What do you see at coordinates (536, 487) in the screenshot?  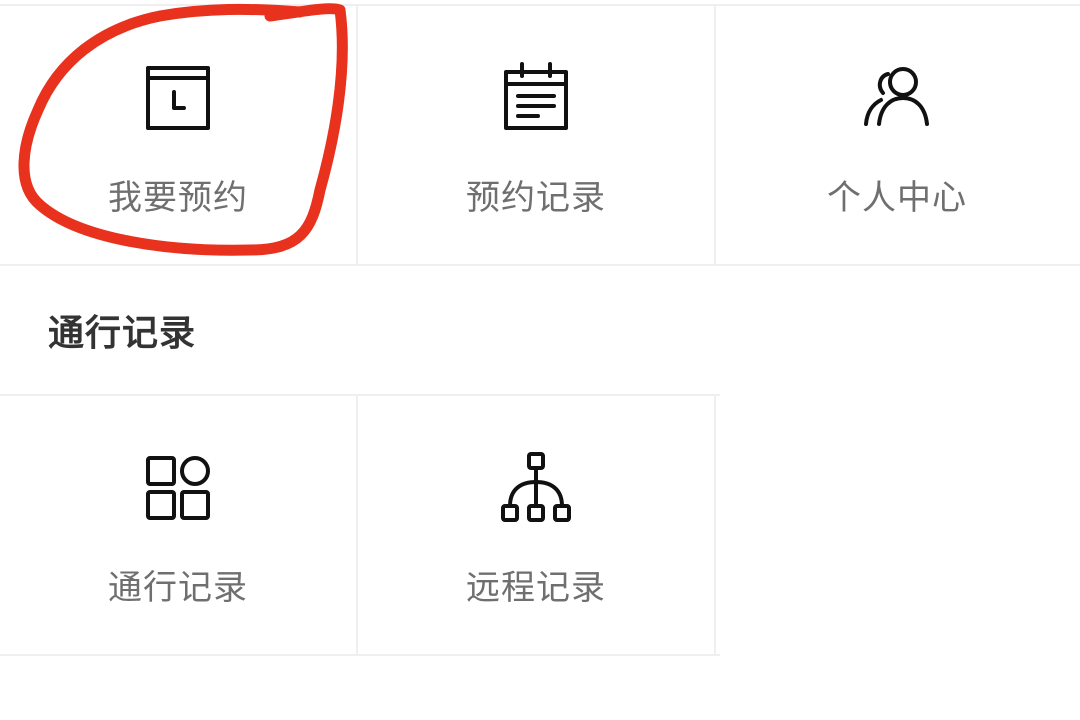 I see `network-icon` at bounding box center [536, 487].